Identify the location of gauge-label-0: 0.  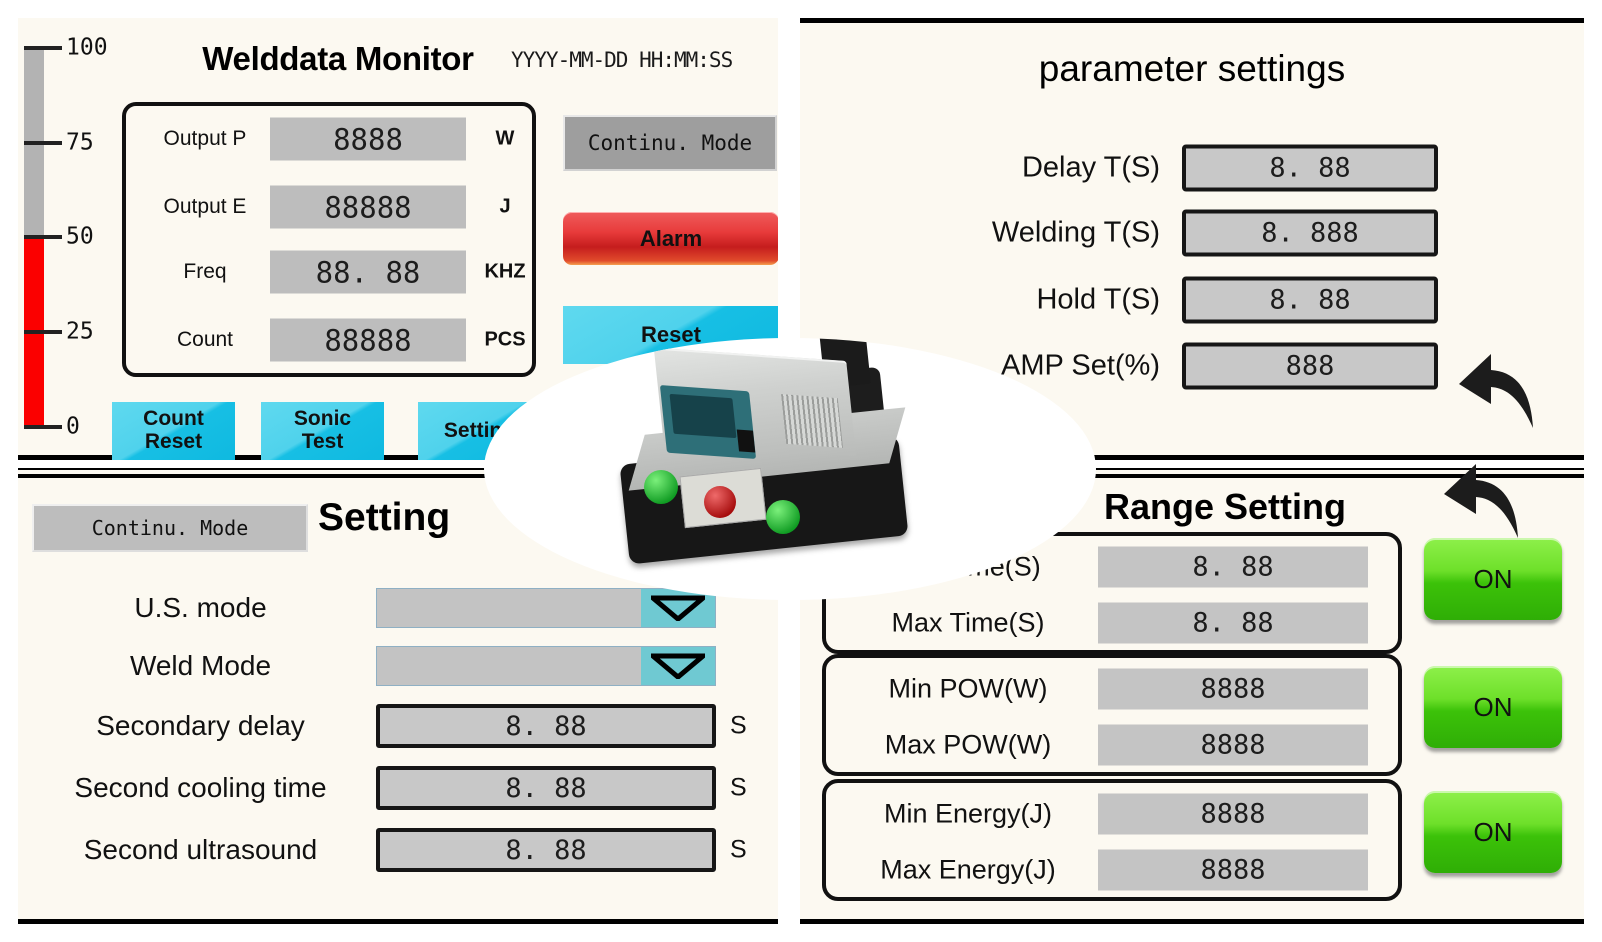
(73, 426).